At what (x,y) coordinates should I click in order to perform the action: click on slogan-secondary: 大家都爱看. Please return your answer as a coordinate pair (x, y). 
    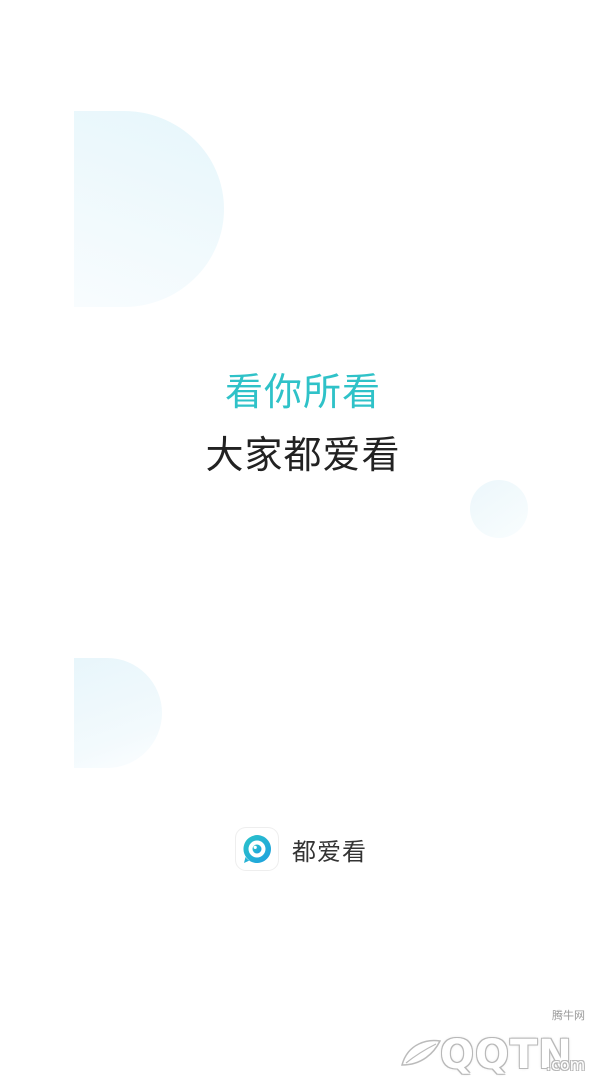
    Looking at the image, I should click on (303, 455).